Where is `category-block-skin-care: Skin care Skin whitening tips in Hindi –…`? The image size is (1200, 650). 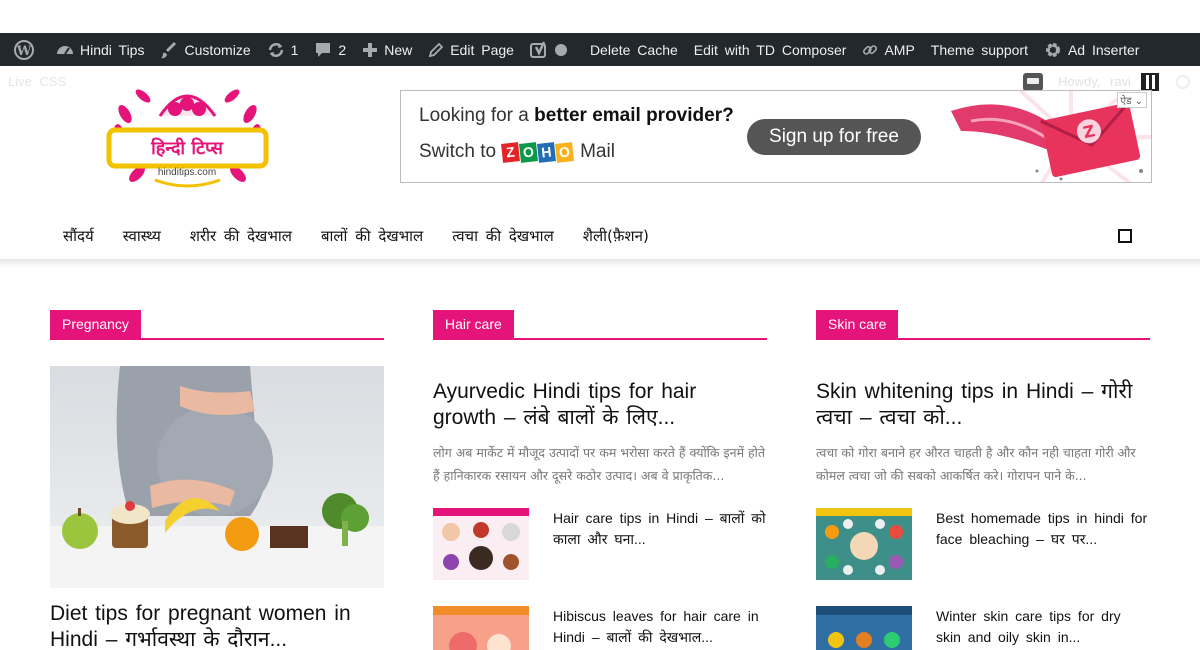 category-block-skin-care: Skin care Skin whitening tips in Hindi –… is located at coordinates (983, 480).